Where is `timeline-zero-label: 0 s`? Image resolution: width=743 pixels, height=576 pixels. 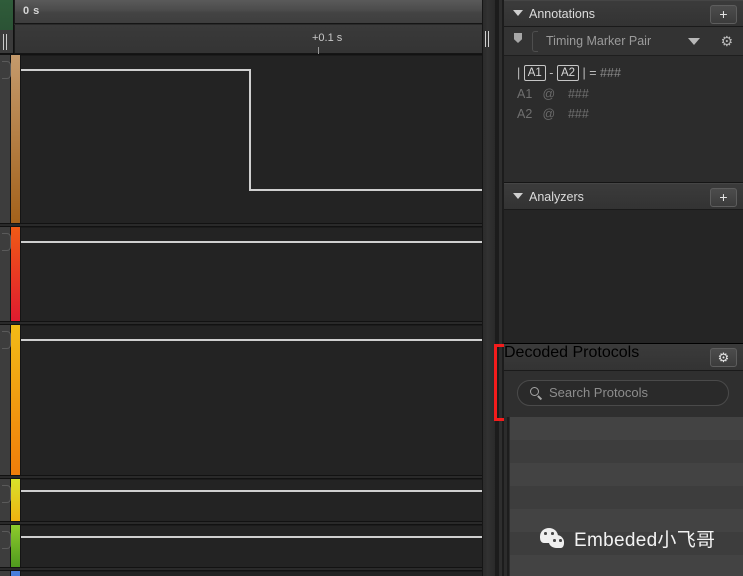 timeline-zero-label: 0 s is located at coordinates (31, 11).